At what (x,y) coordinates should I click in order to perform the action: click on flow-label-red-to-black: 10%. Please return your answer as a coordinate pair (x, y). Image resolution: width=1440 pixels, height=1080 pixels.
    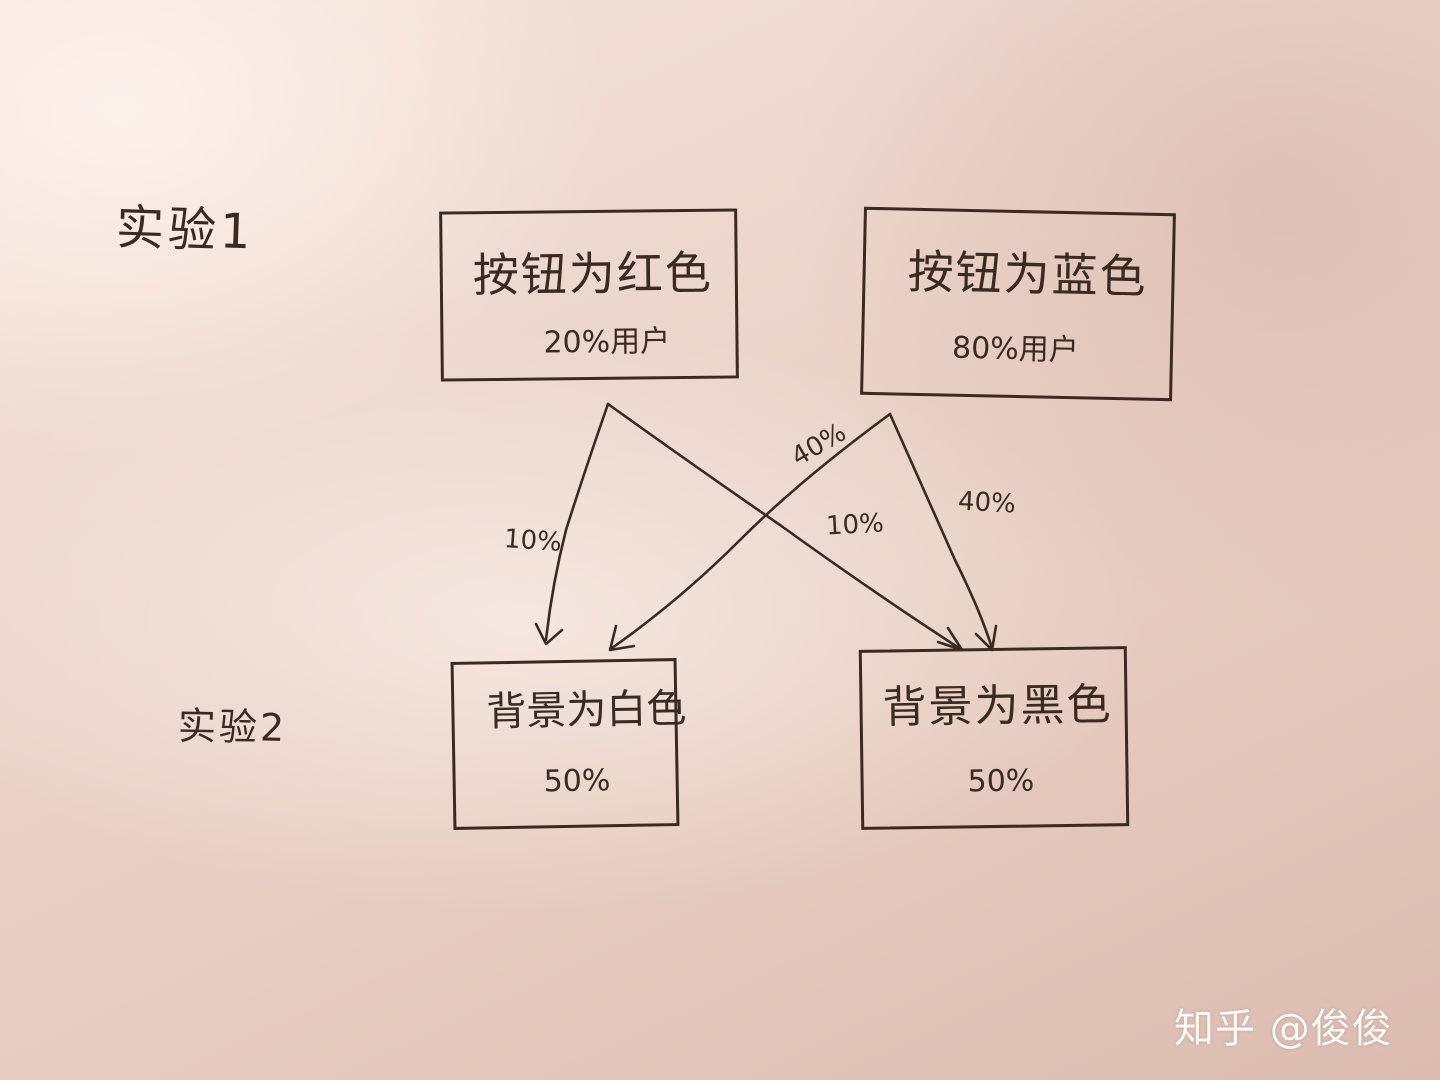
    Looking at the image, I should click on (855, 525).